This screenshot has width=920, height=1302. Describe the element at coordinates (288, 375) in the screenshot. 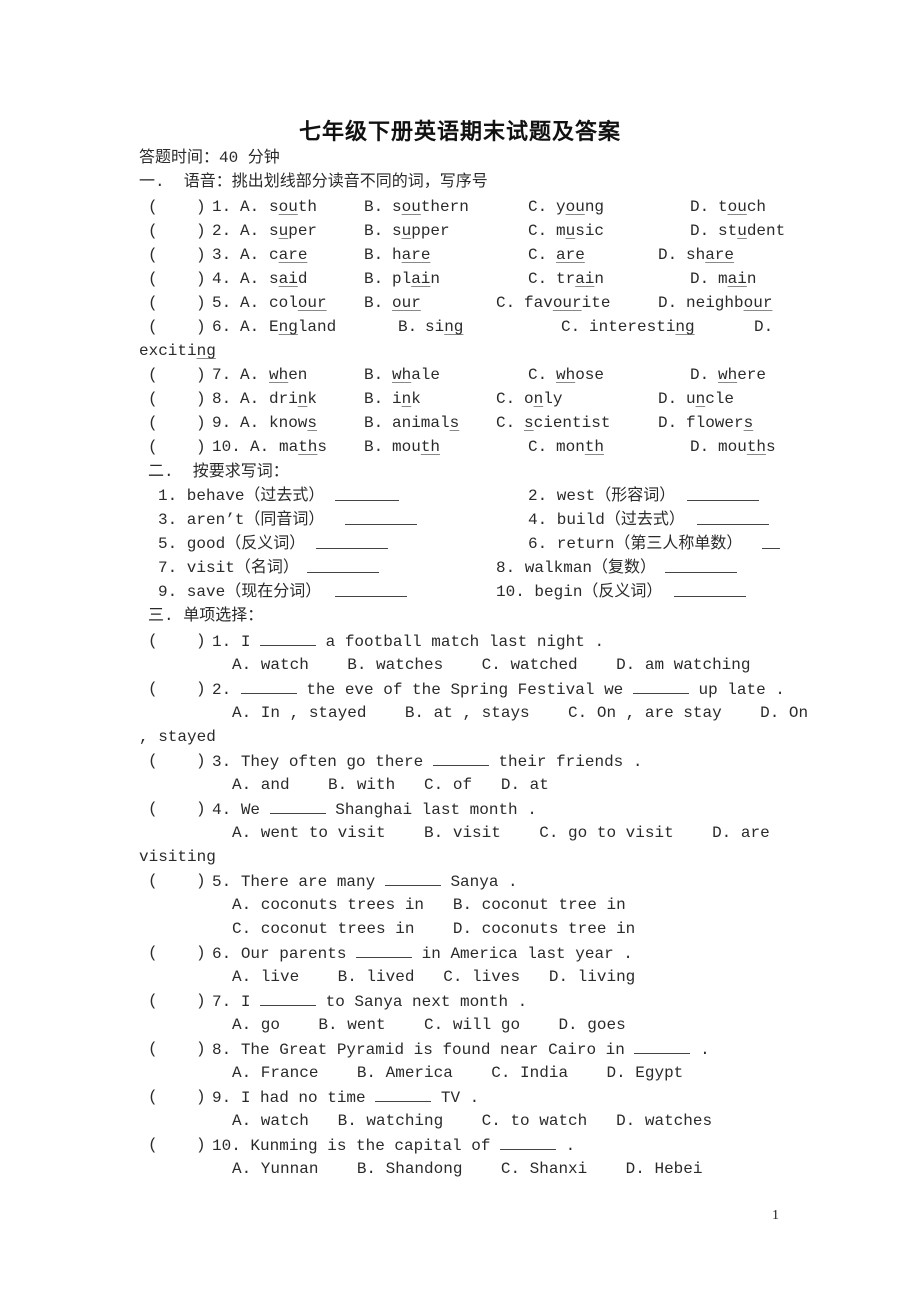

I see `option-a: when` at that location.